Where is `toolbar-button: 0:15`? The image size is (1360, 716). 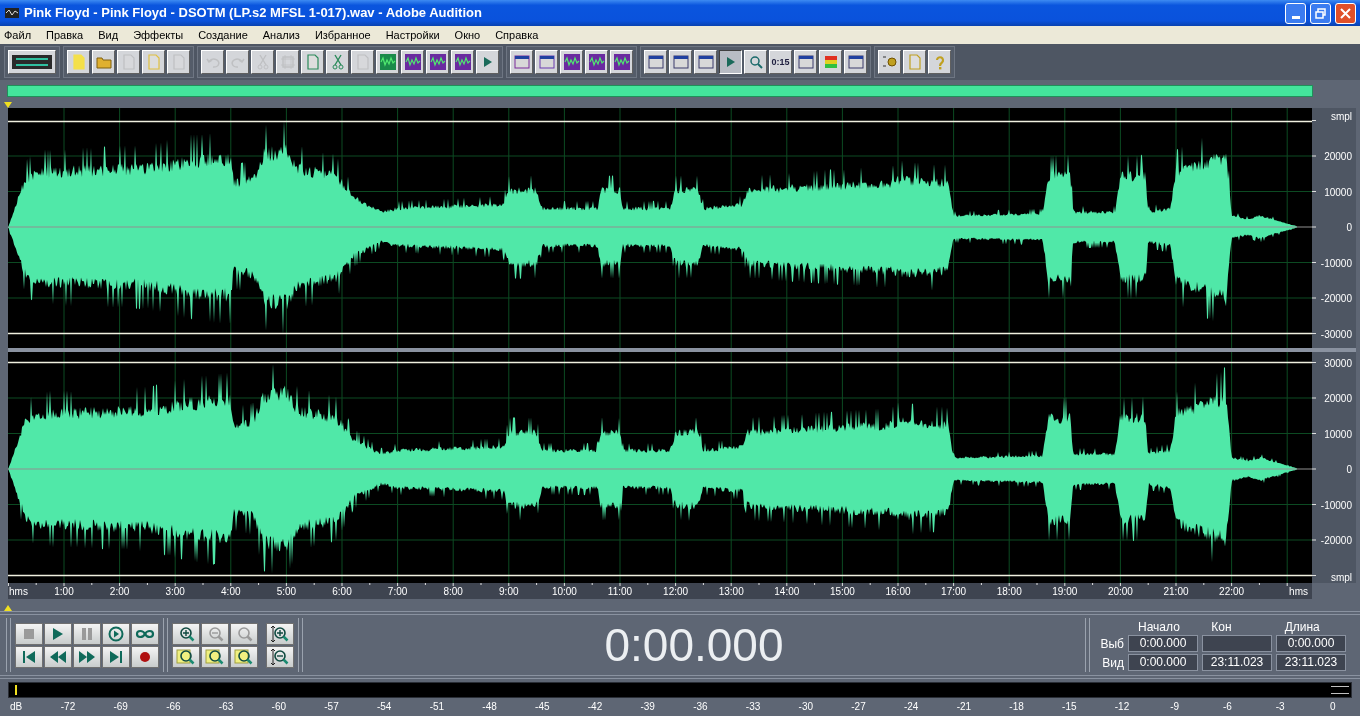 toolbar-button: 0:15 is located at coordinates (780, 62).